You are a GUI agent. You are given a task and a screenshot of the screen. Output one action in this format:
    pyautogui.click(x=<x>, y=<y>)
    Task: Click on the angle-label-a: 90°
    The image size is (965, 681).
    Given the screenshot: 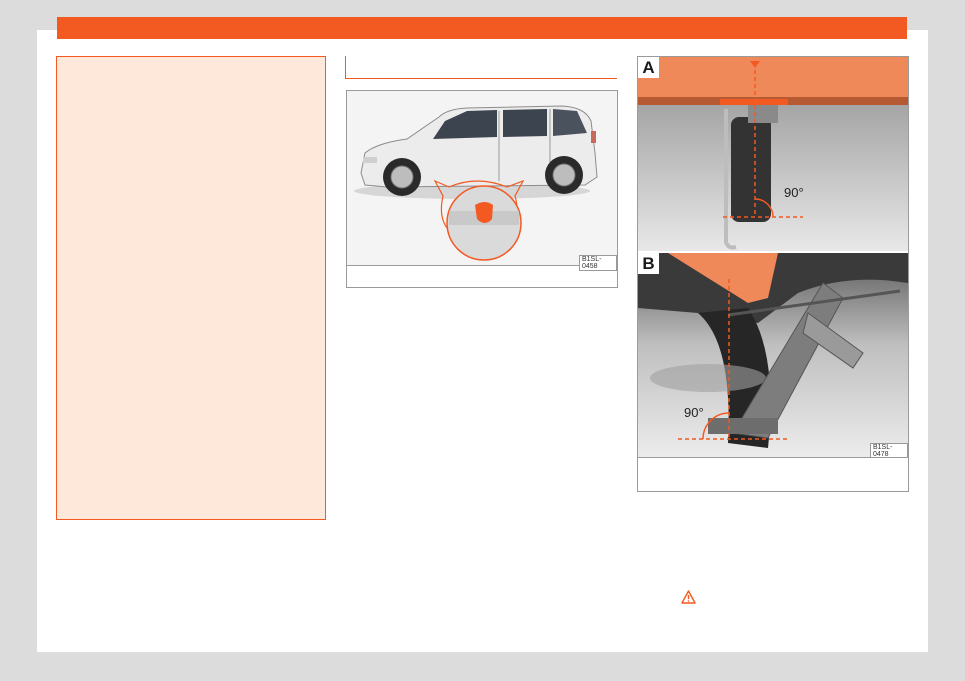 What is the action you would take?
    pyautogui.click(x=794, y=192)
    